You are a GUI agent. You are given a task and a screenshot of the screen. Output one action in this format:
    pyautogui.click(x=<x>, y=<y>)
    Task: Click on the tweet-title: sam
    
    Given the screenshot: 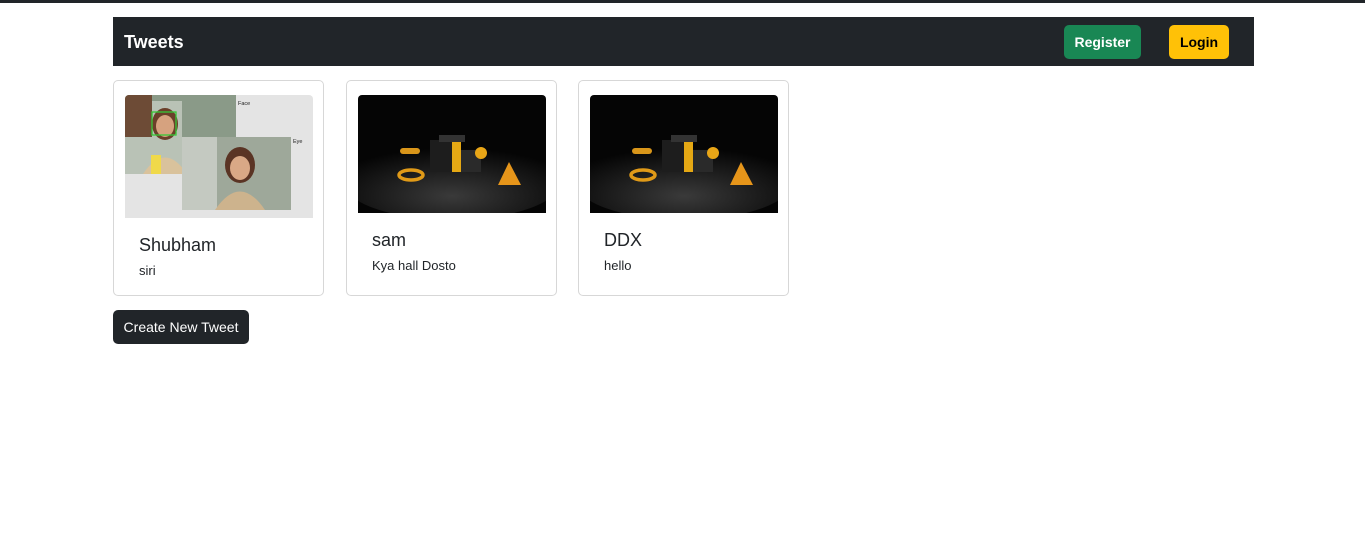 What is the action you would take?
    pyautogui.click(x=389, y=240)
    